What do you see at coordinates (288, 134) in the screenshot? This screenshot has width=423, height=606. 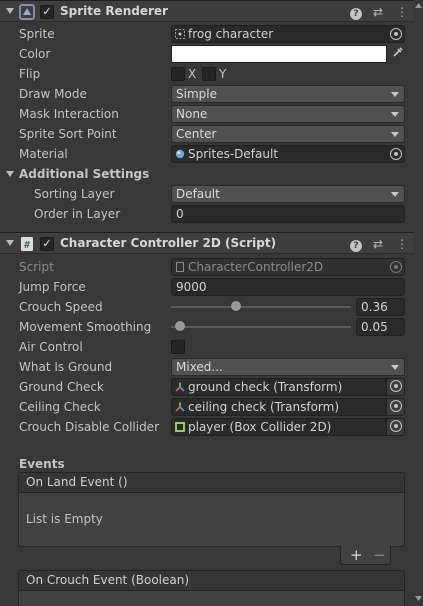 I see `sort-point-dropdown: Center` at bounding box center [288, 134].